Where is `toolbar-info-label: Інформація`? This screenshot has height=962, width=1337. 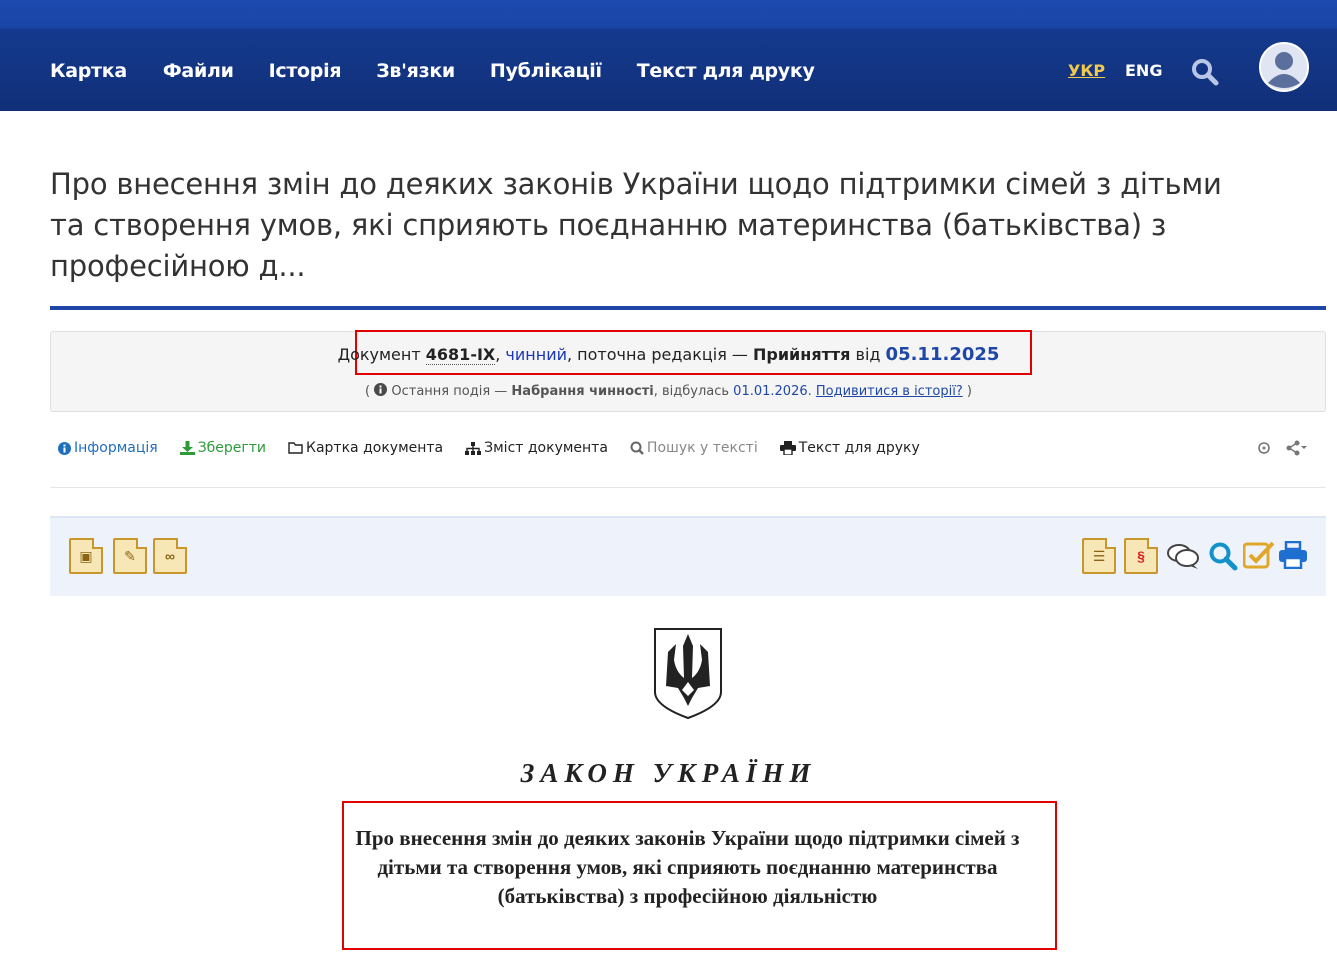 toolbar-info-label: Інформація is located at coordinates (116, 448).